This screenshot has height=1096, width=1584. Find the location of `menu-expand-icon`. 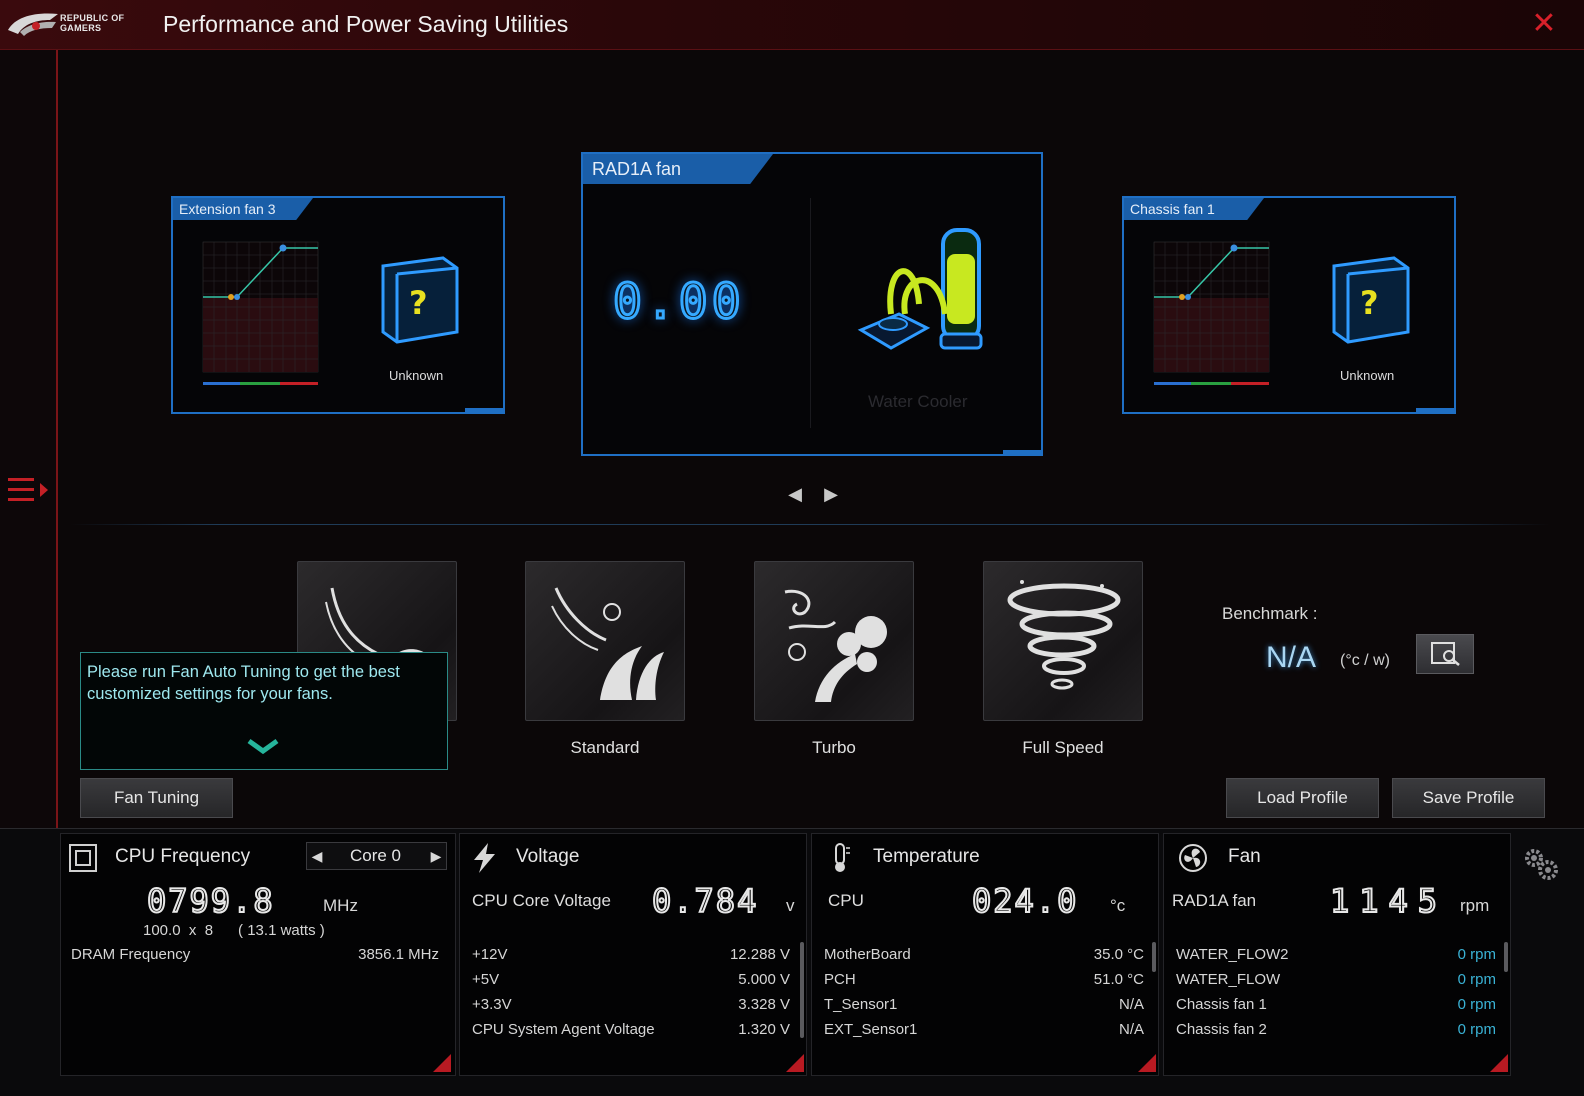

menu-expand-icon is located at coordinates (28, 491).